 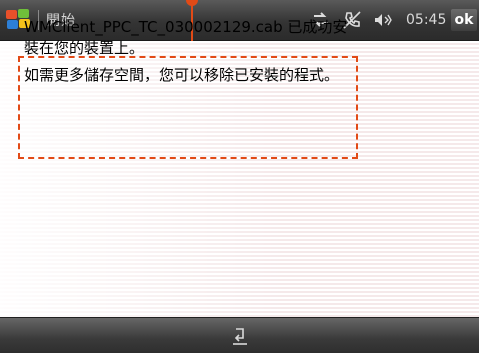 What do you see at coordinates (182, 75) in the screenshot?
I see `storage-hint-text: 如需更多儲存空間，您可以移除已安裝的程式。` at bounding box center [182, 75].